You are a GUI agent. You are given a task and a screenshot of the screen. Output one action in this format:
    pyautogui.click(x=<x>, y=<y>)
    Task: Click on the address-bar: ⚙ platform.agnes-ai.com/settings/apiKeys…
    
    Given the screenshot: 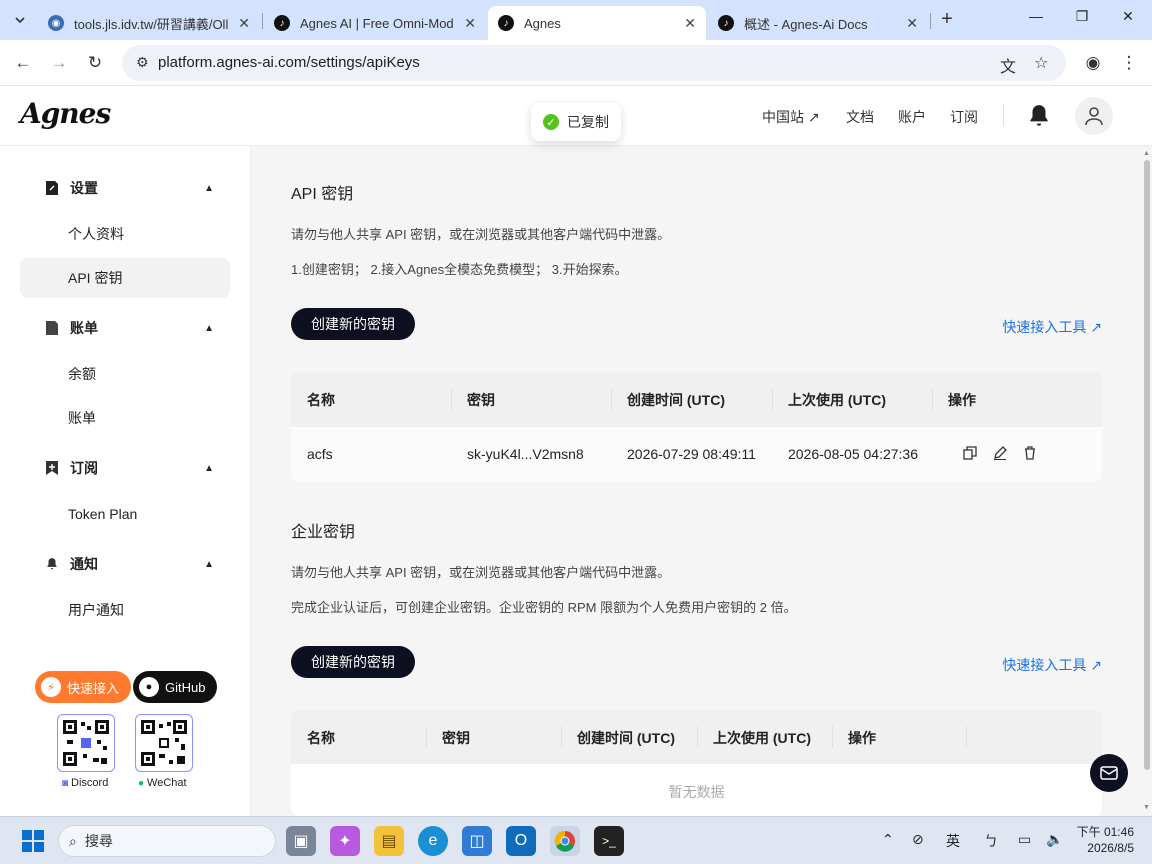 What is the action you would take?
    pyautogui.click(x=594, y=63)
    